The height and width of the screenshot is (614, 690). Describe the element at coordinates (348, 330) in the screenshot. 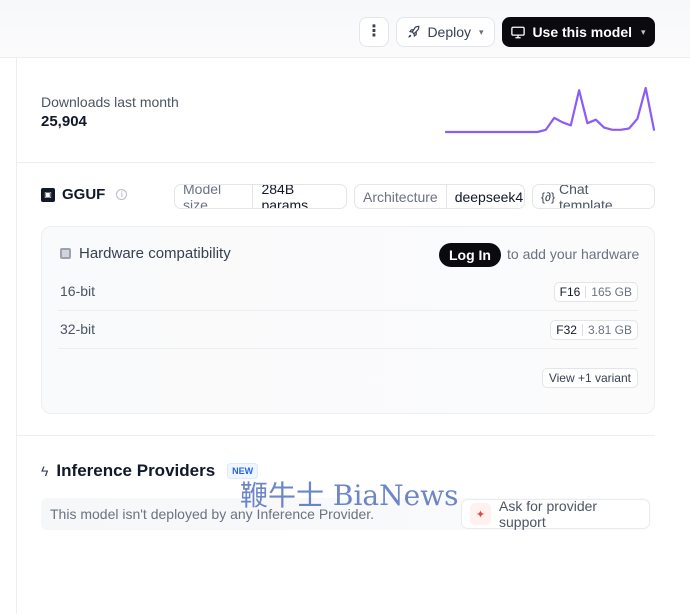

I see `hardware-row-32bit: 32-bit F32 3.81 GB` at that location.